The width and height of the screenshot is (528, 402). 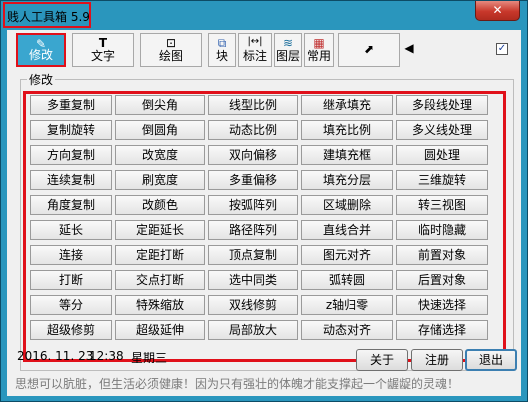 I want to click on tab-modify-label: 修改, so click(x=40, y=55).